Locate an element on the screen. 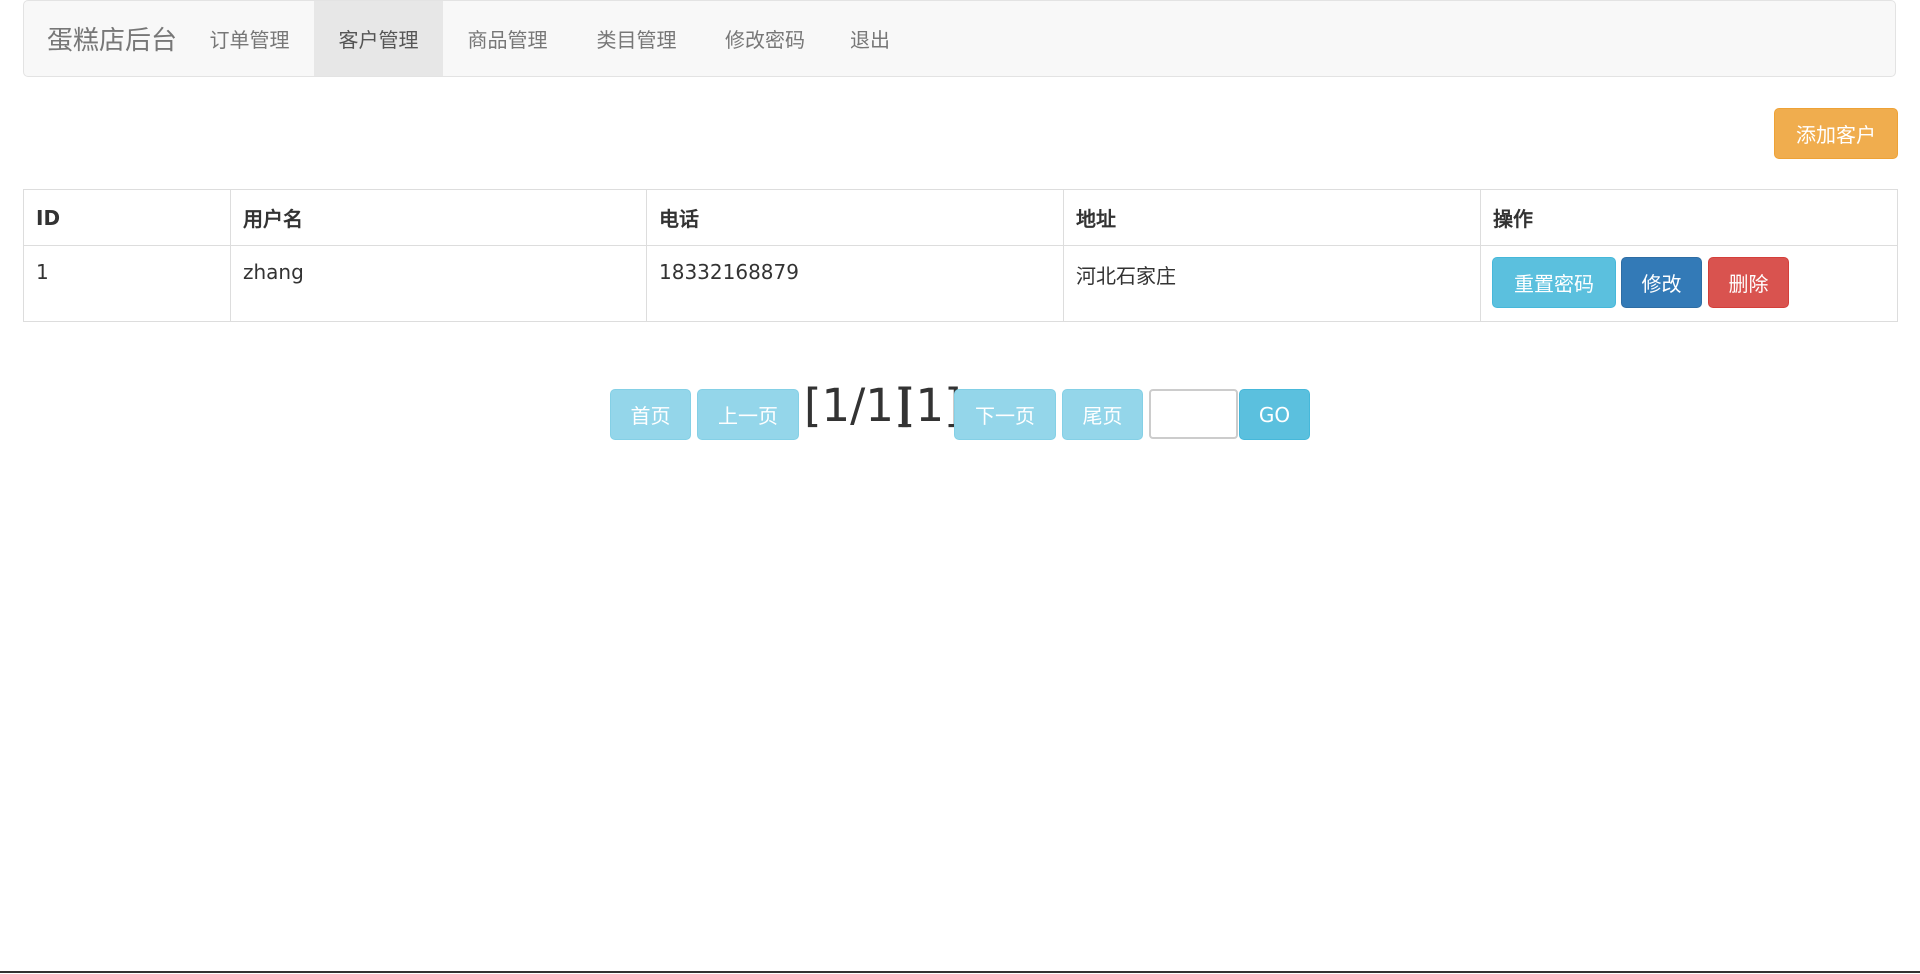 This screenshot has width=1920, height=974. cell-address: 河北石家庄 is located at coordinates (1272, 283).